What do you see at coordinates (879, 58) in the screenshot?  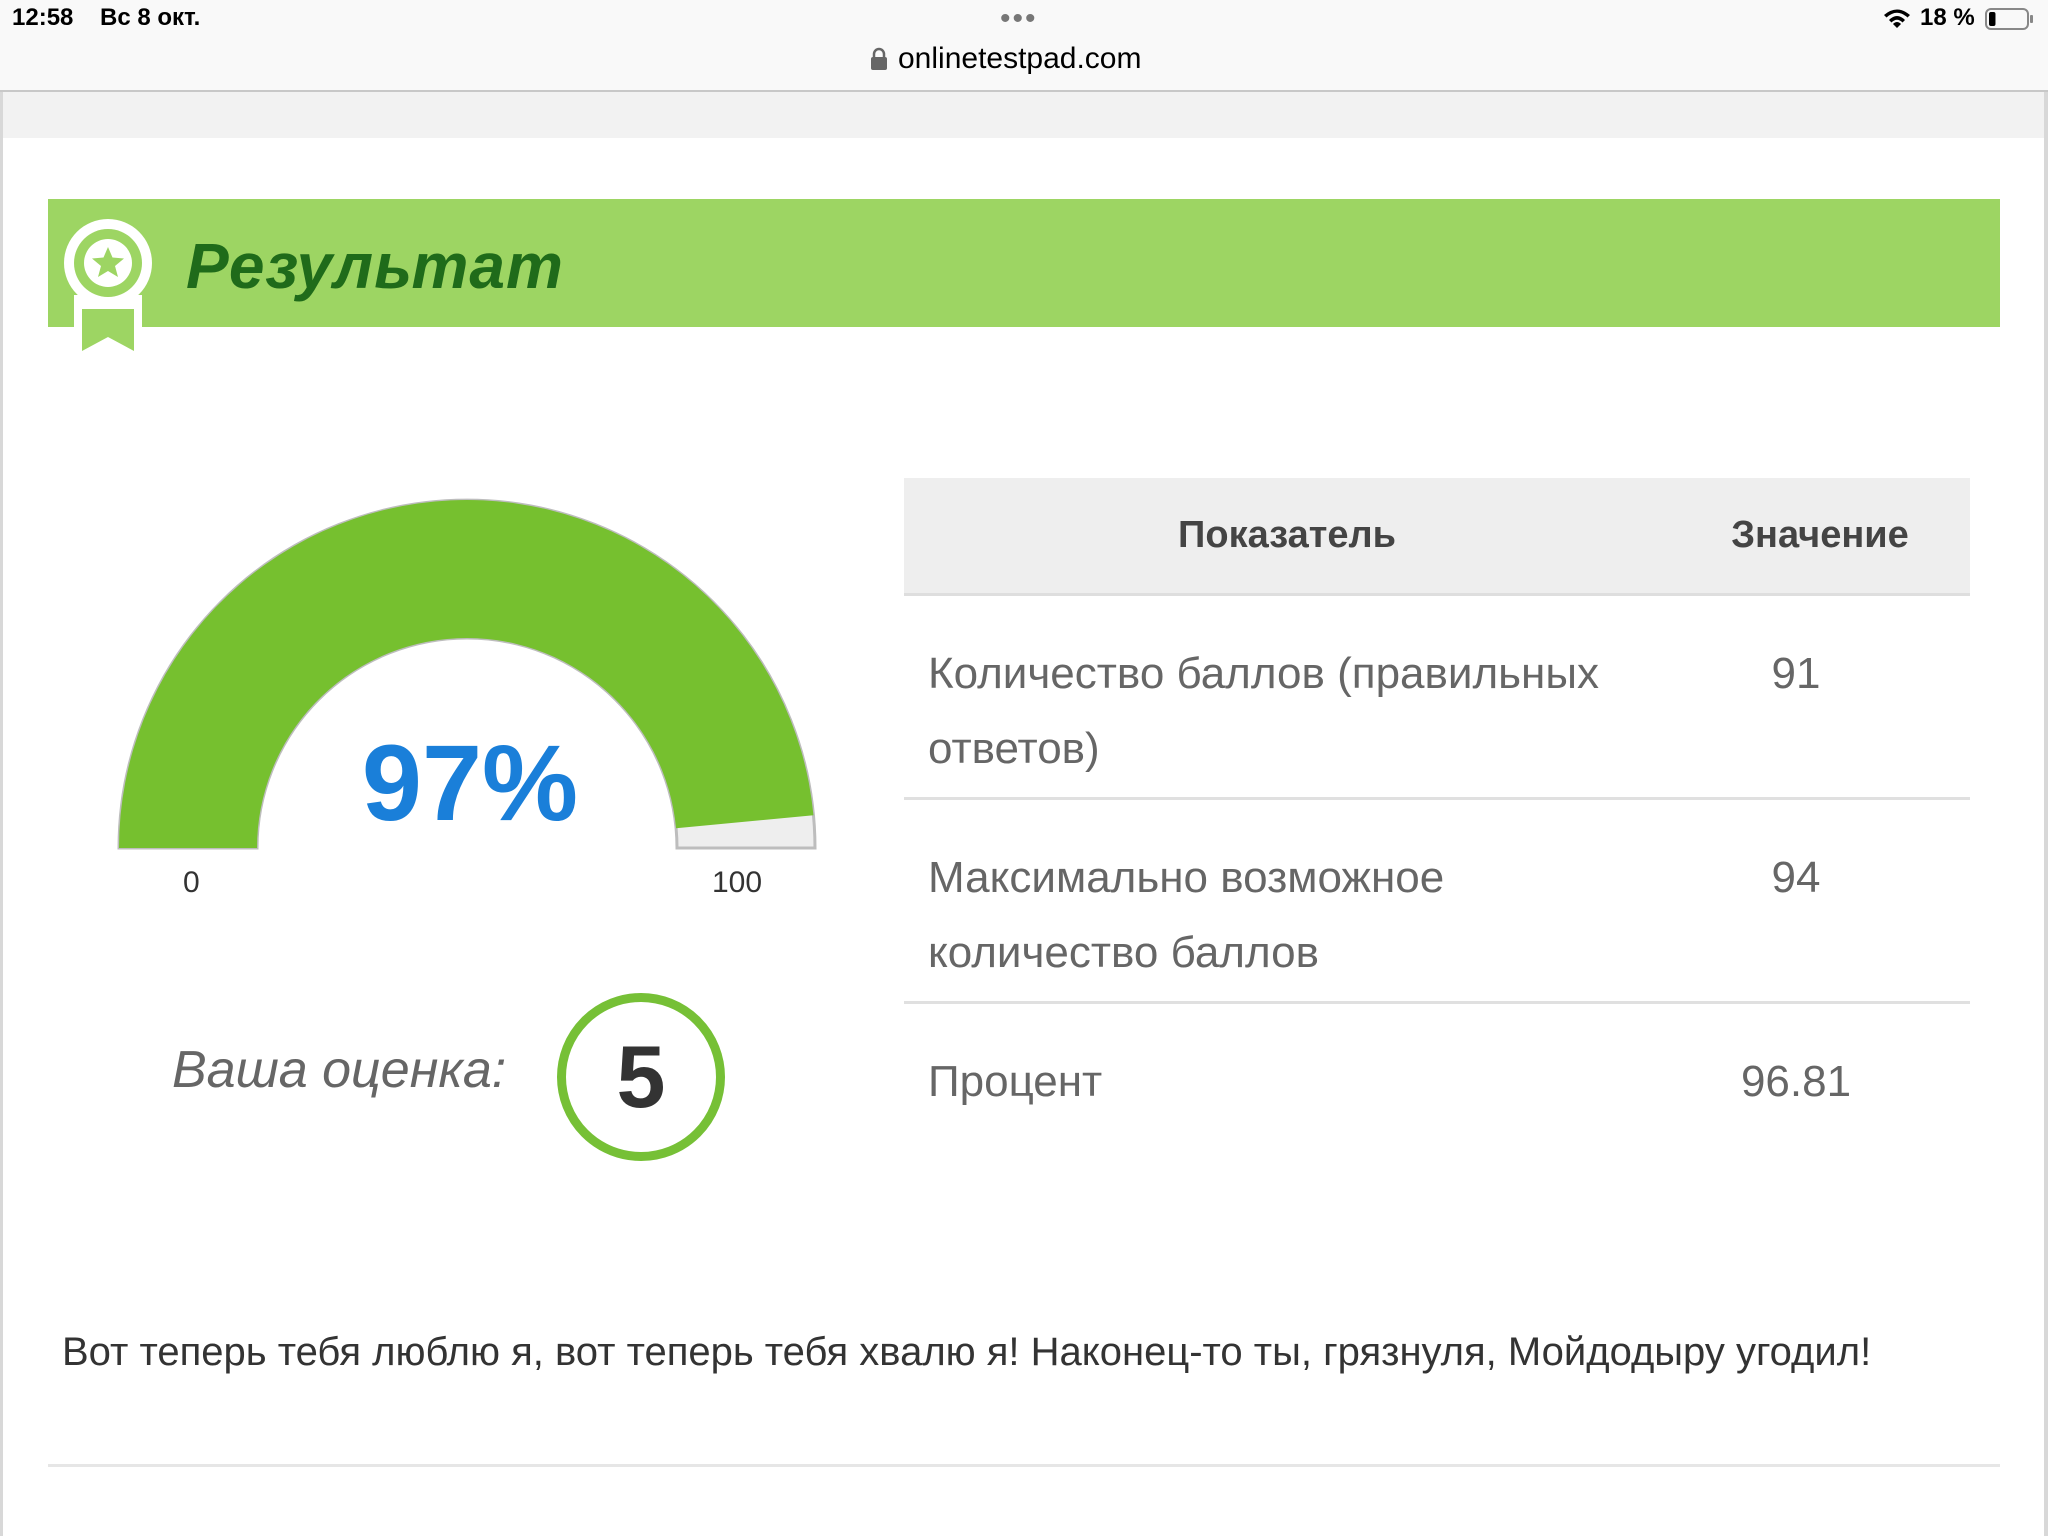 I see `lock-icon` at bounding box center [879, 58].